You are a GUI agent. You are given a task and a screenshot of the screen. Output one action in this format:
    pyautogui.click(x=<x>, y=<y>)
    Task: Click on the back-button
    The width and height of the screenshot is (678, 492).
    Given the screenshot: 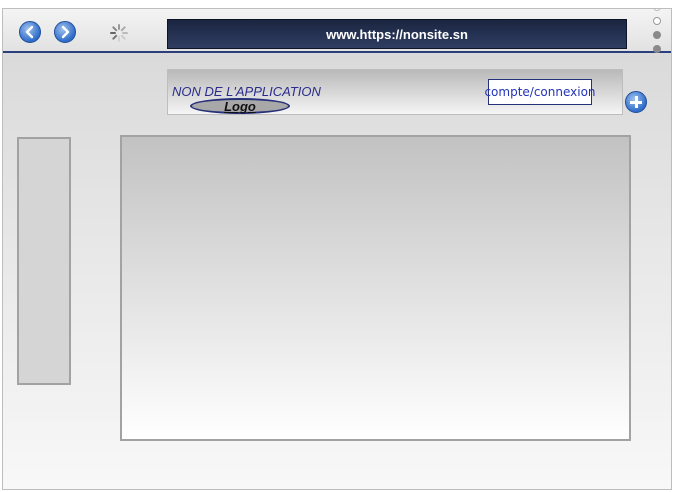 What is the action you would take?
    pyautogui.click(x=30, y=32)
    